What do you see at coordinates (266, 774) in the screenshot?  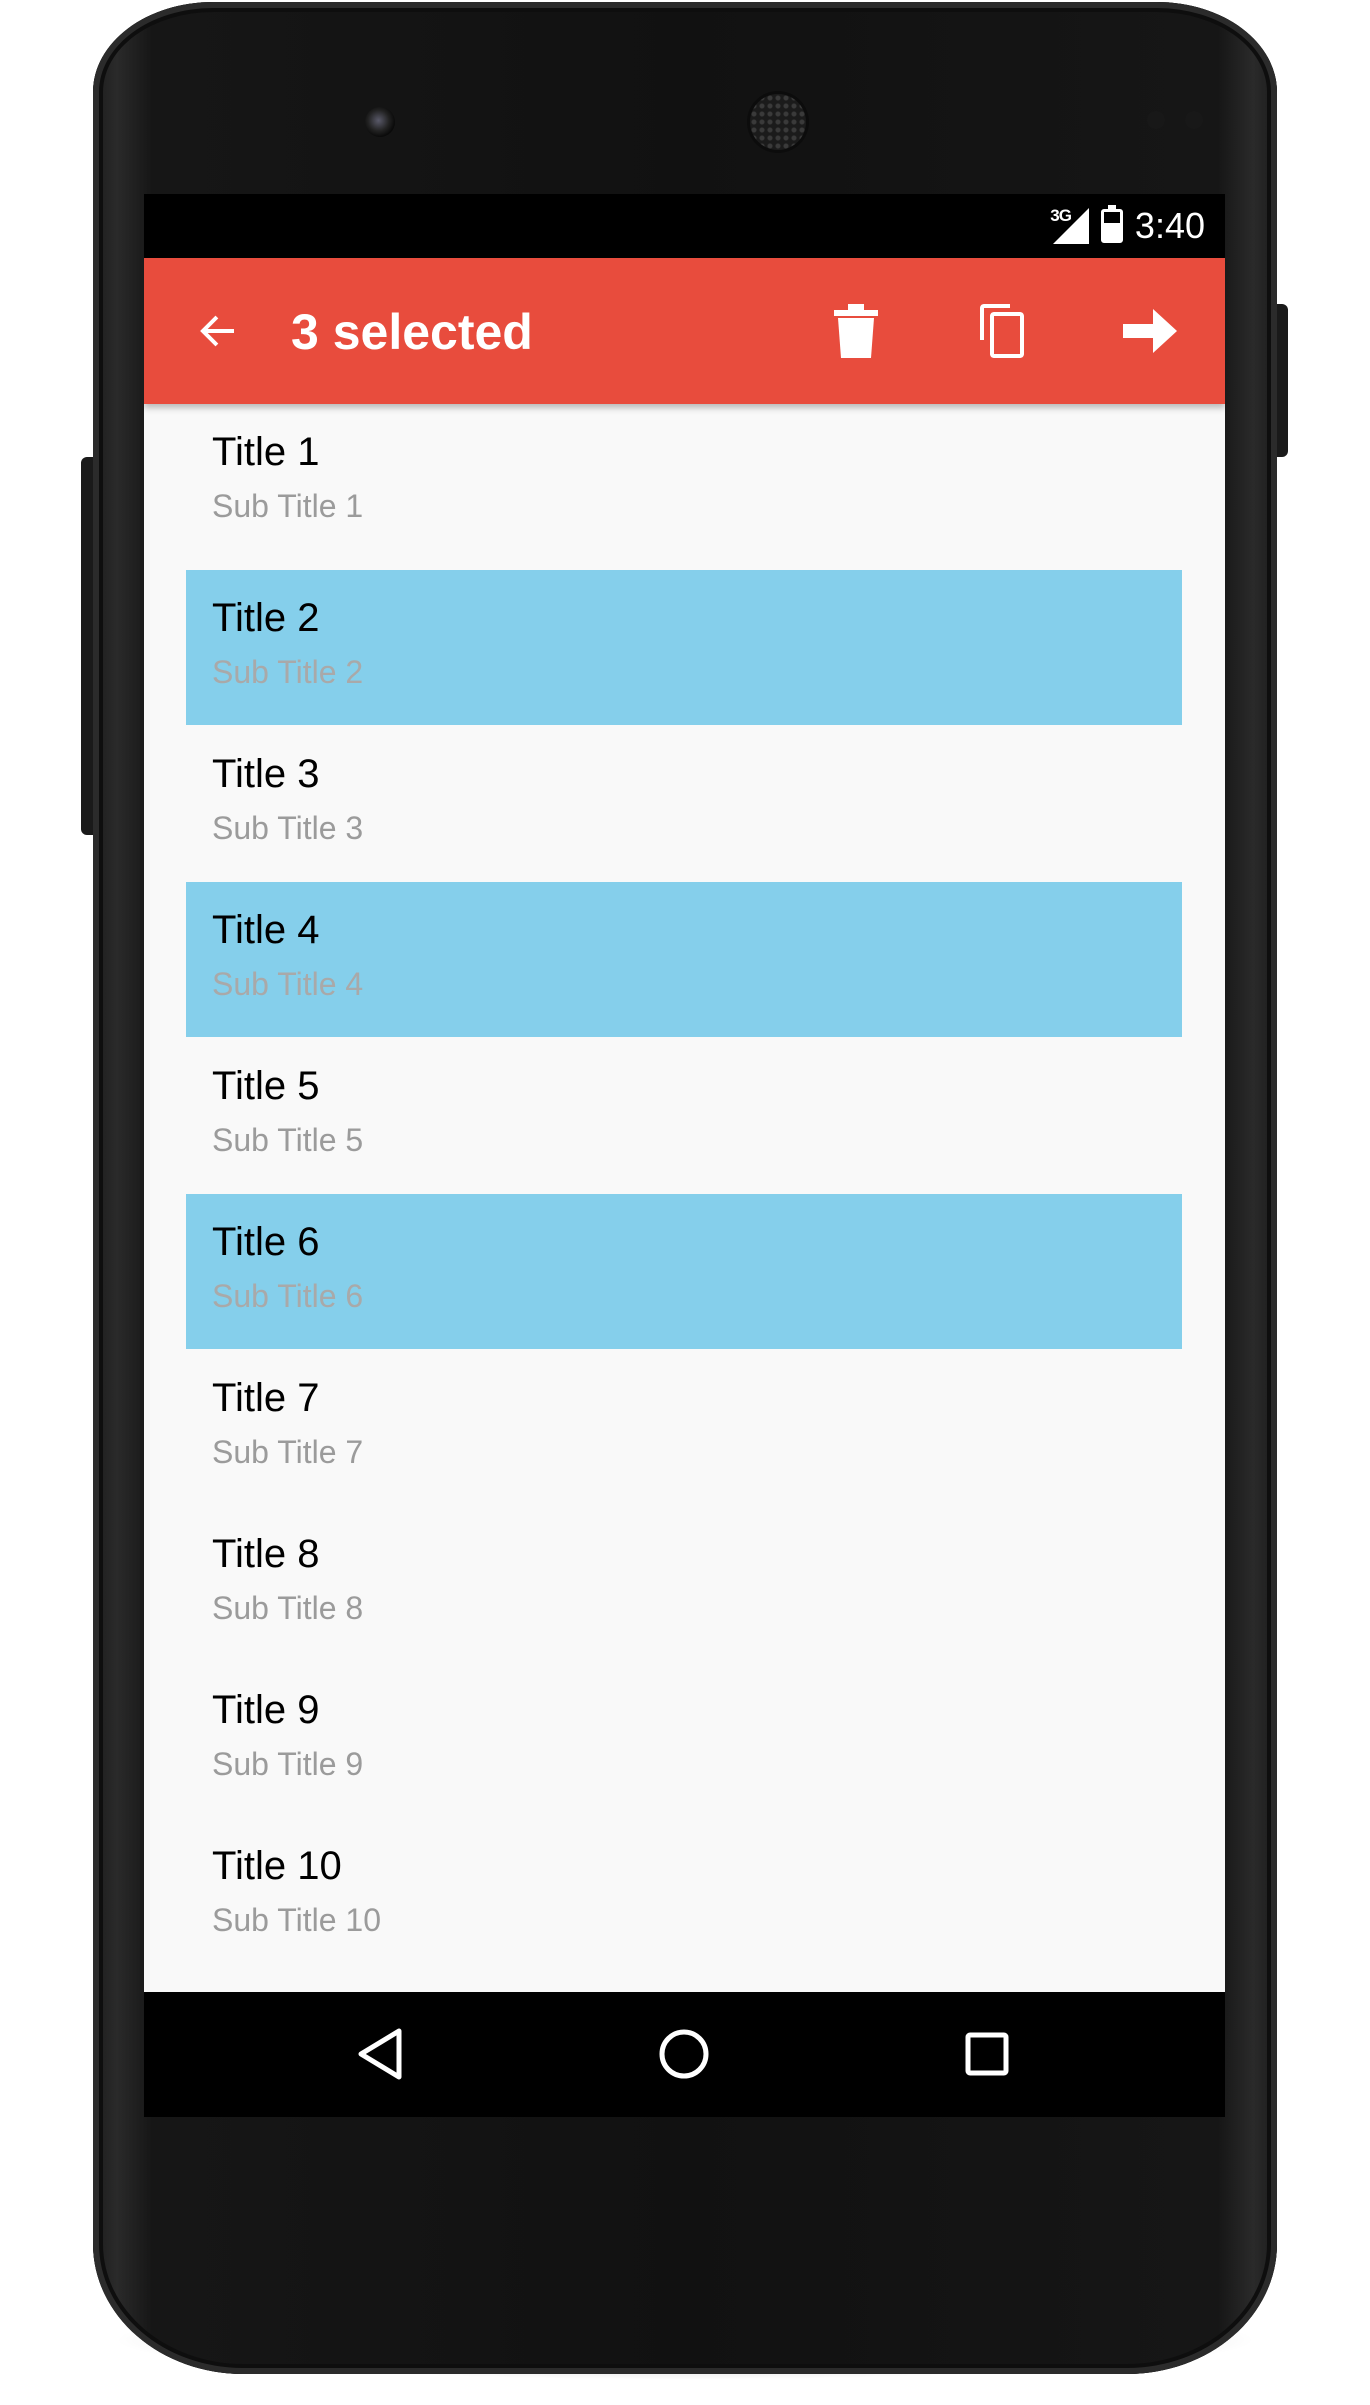 I see `item-title: Title 3` at bounding box center [266, 774].